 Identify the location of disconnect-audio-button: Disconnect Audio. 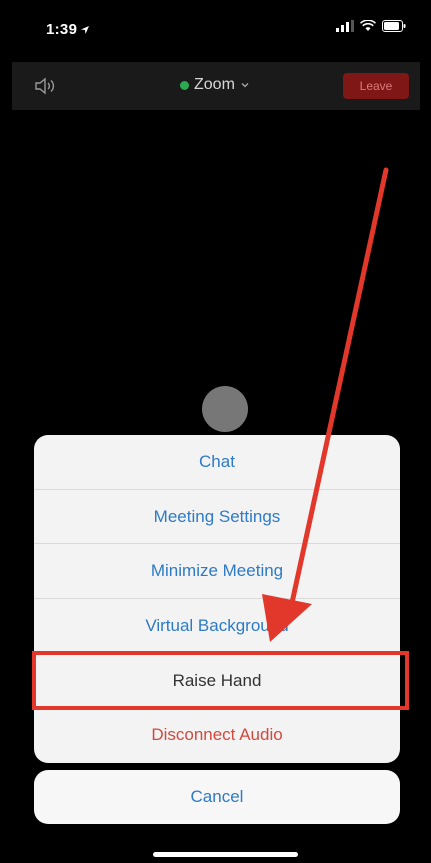
(217, 735).